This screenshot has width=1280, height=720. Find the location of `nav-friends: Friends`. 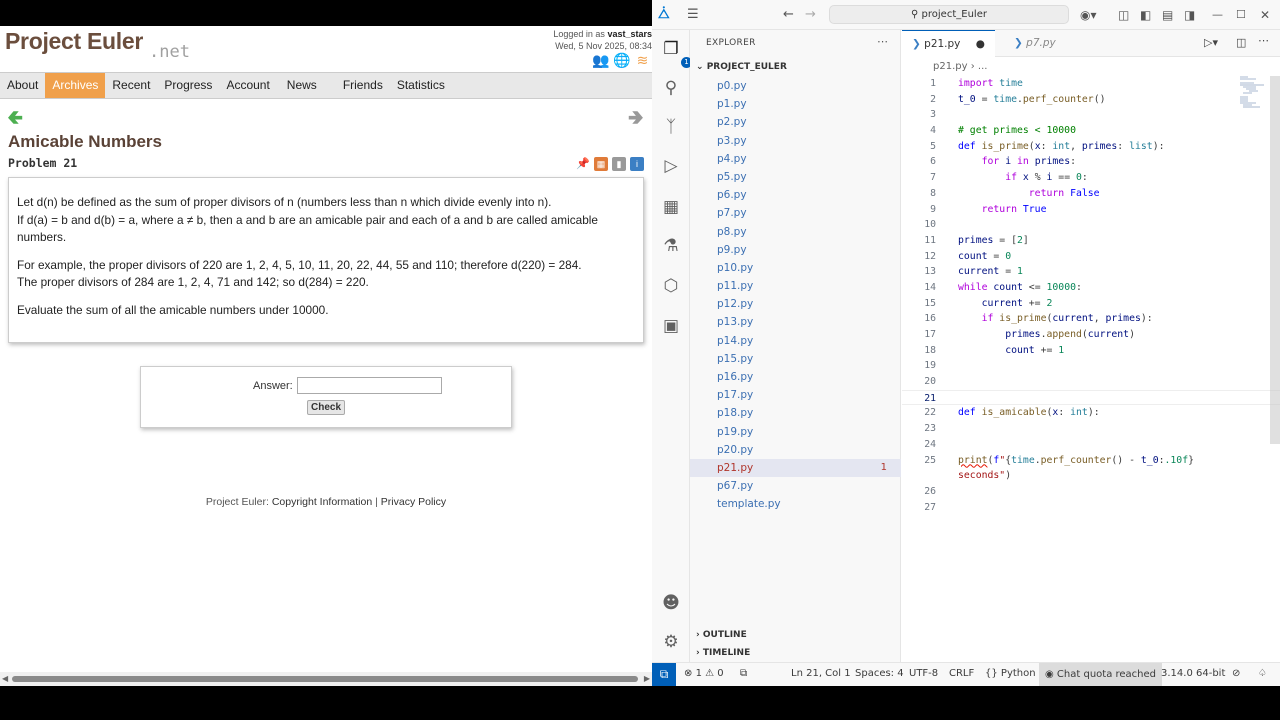

nav-friends: Friends is located at coordinates (360, 85).